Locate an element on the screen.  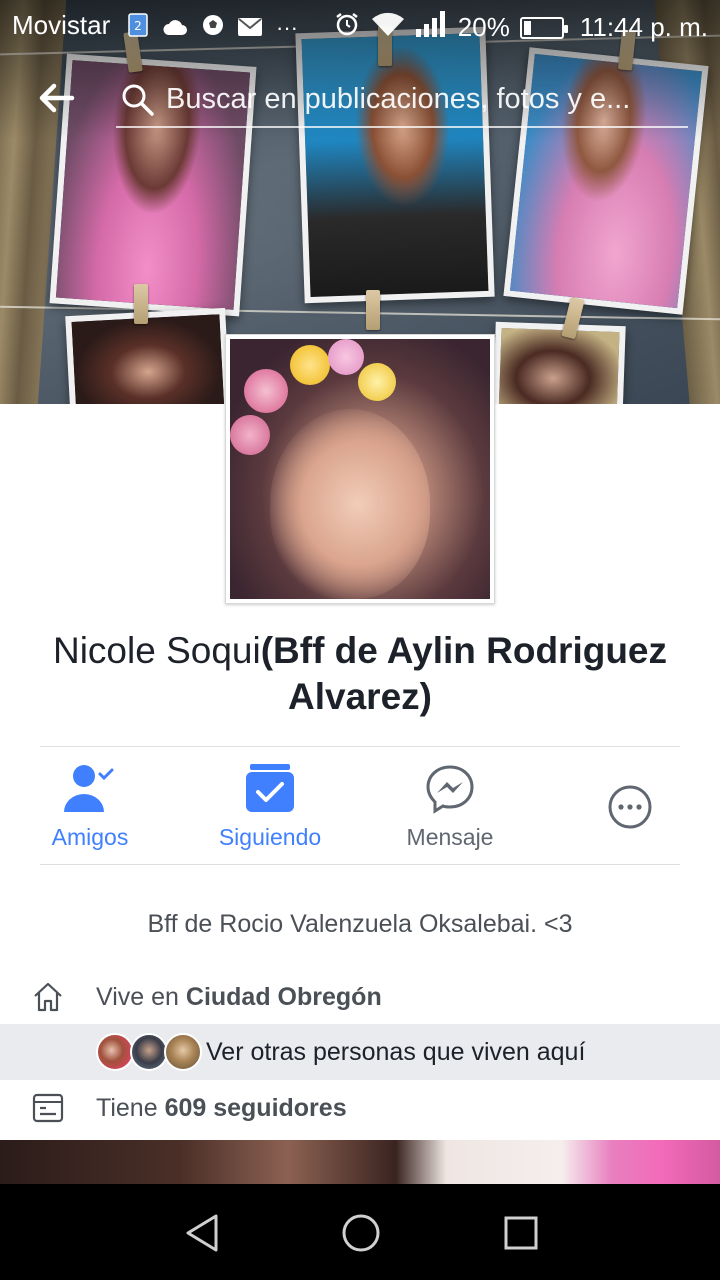
profile-bio: Bff de Rocio Valenzuela Oksalebai. <3 is located at coordinates (360, 924).